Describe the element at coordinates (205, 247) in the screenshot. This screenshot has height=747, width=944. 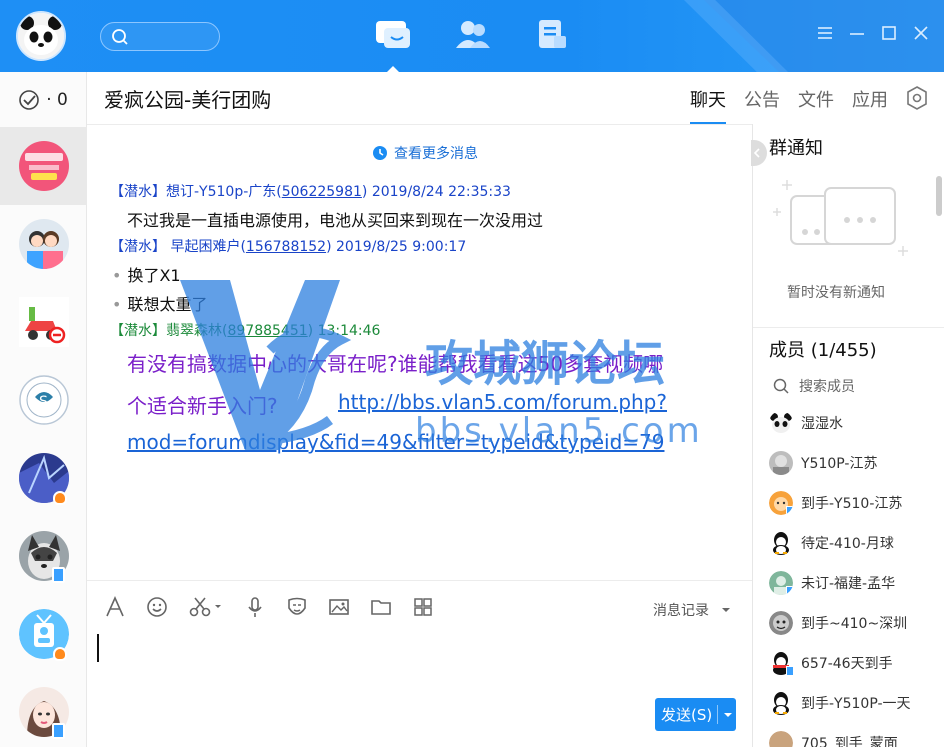
I see `sender-name: 早起困难户` at that location.